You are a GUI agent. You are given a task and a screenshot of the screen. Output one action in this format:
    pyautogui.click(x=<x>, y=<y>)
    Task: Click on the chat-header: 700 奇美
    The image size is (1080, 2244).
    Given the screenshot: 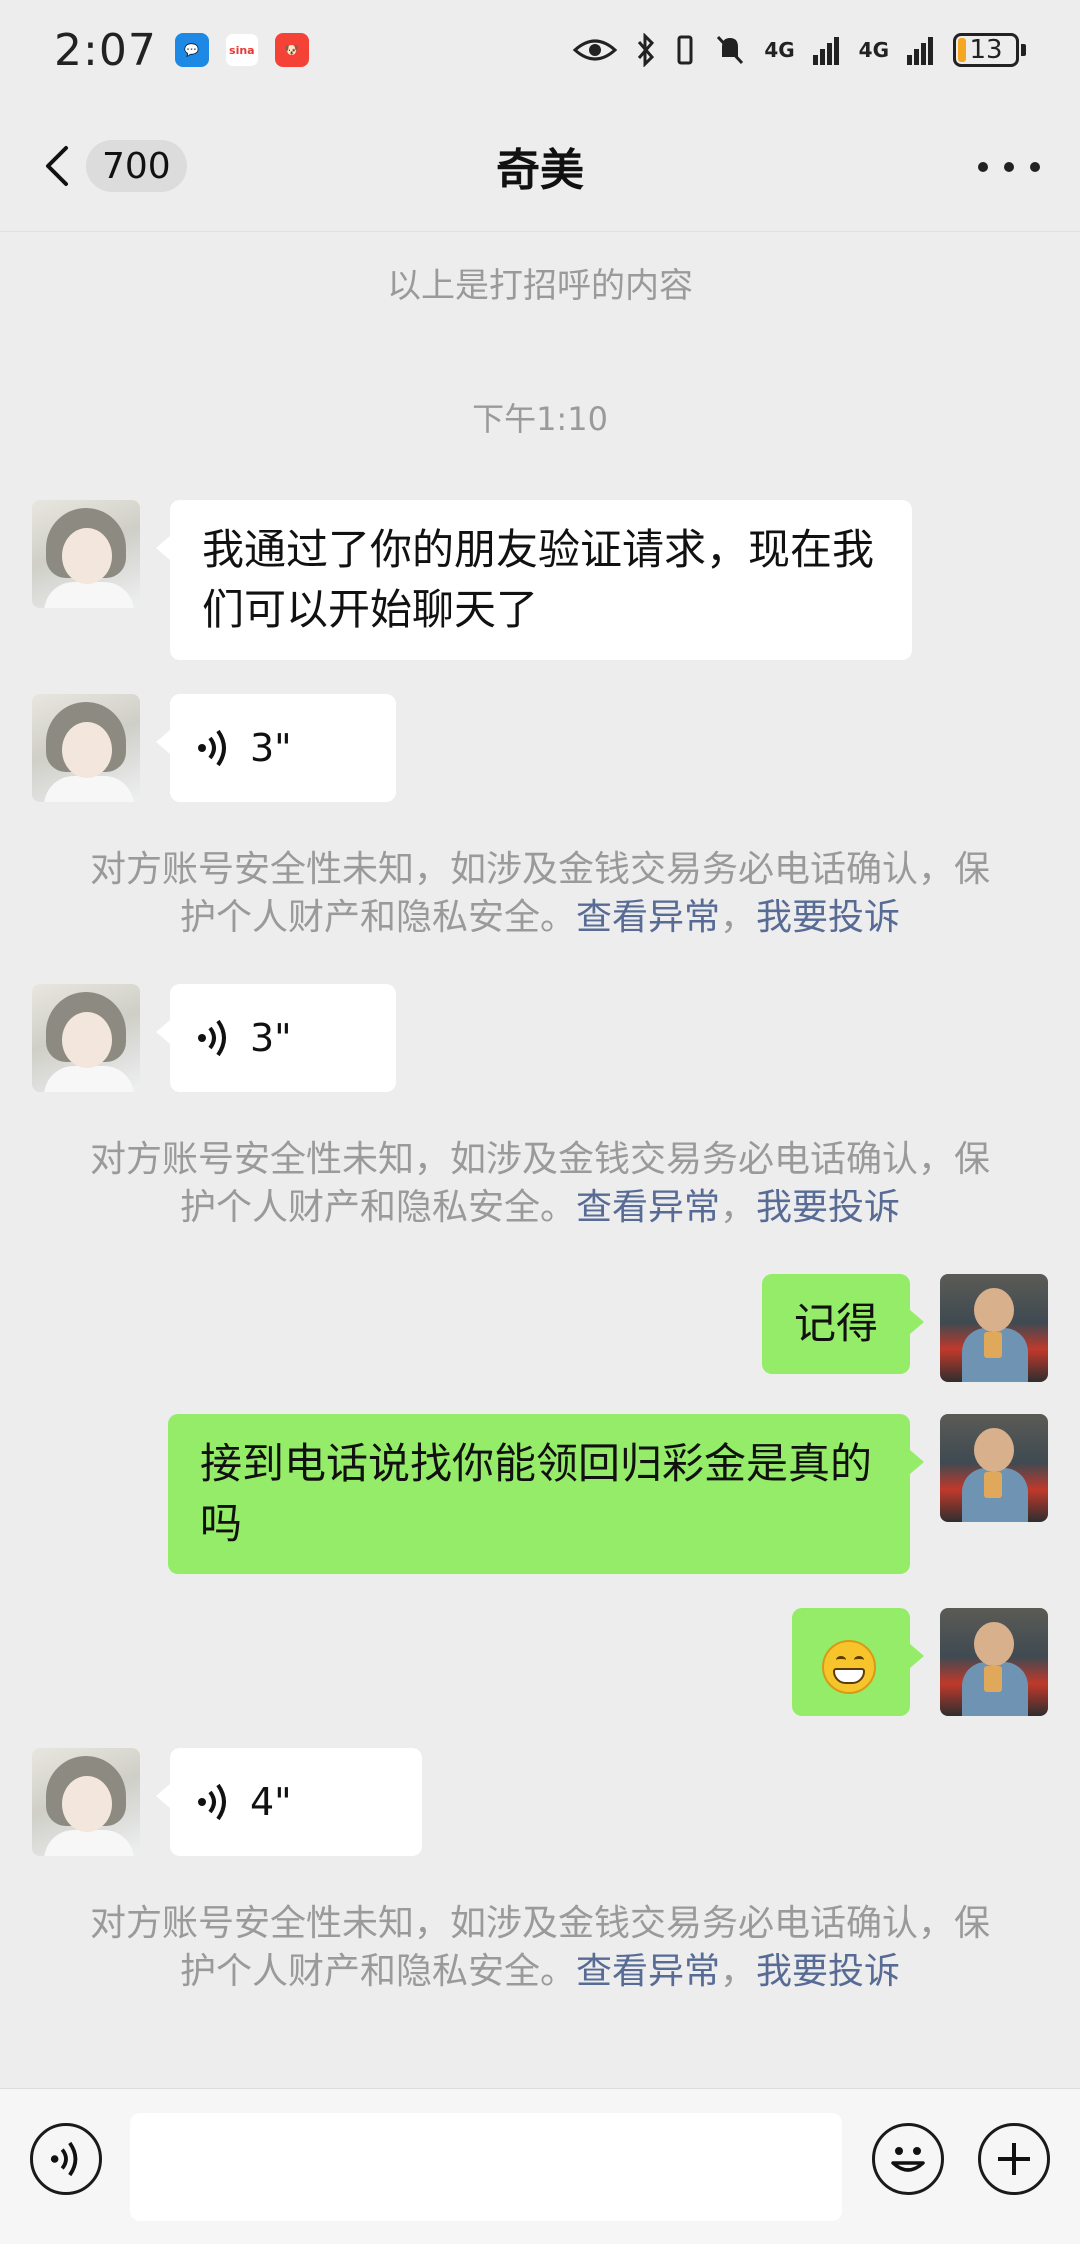 What is the action you would take?
    pyautogui.click(x=540, y=166)
    